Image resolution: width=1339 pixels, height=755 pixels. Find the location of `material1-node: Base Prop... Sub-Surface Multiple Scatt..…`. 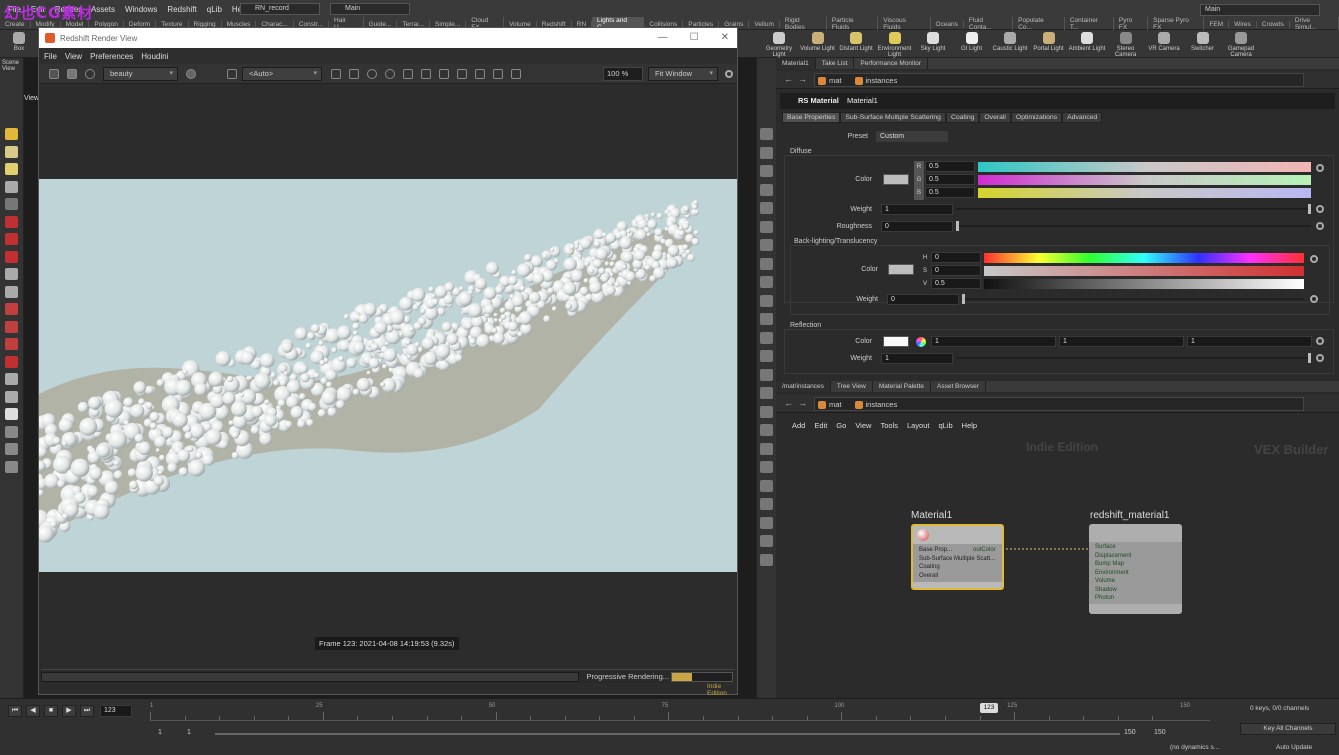

material1-node: Base Prop... Sub-Surface Multiple Scatt..… is located at coordinates (957, 557).